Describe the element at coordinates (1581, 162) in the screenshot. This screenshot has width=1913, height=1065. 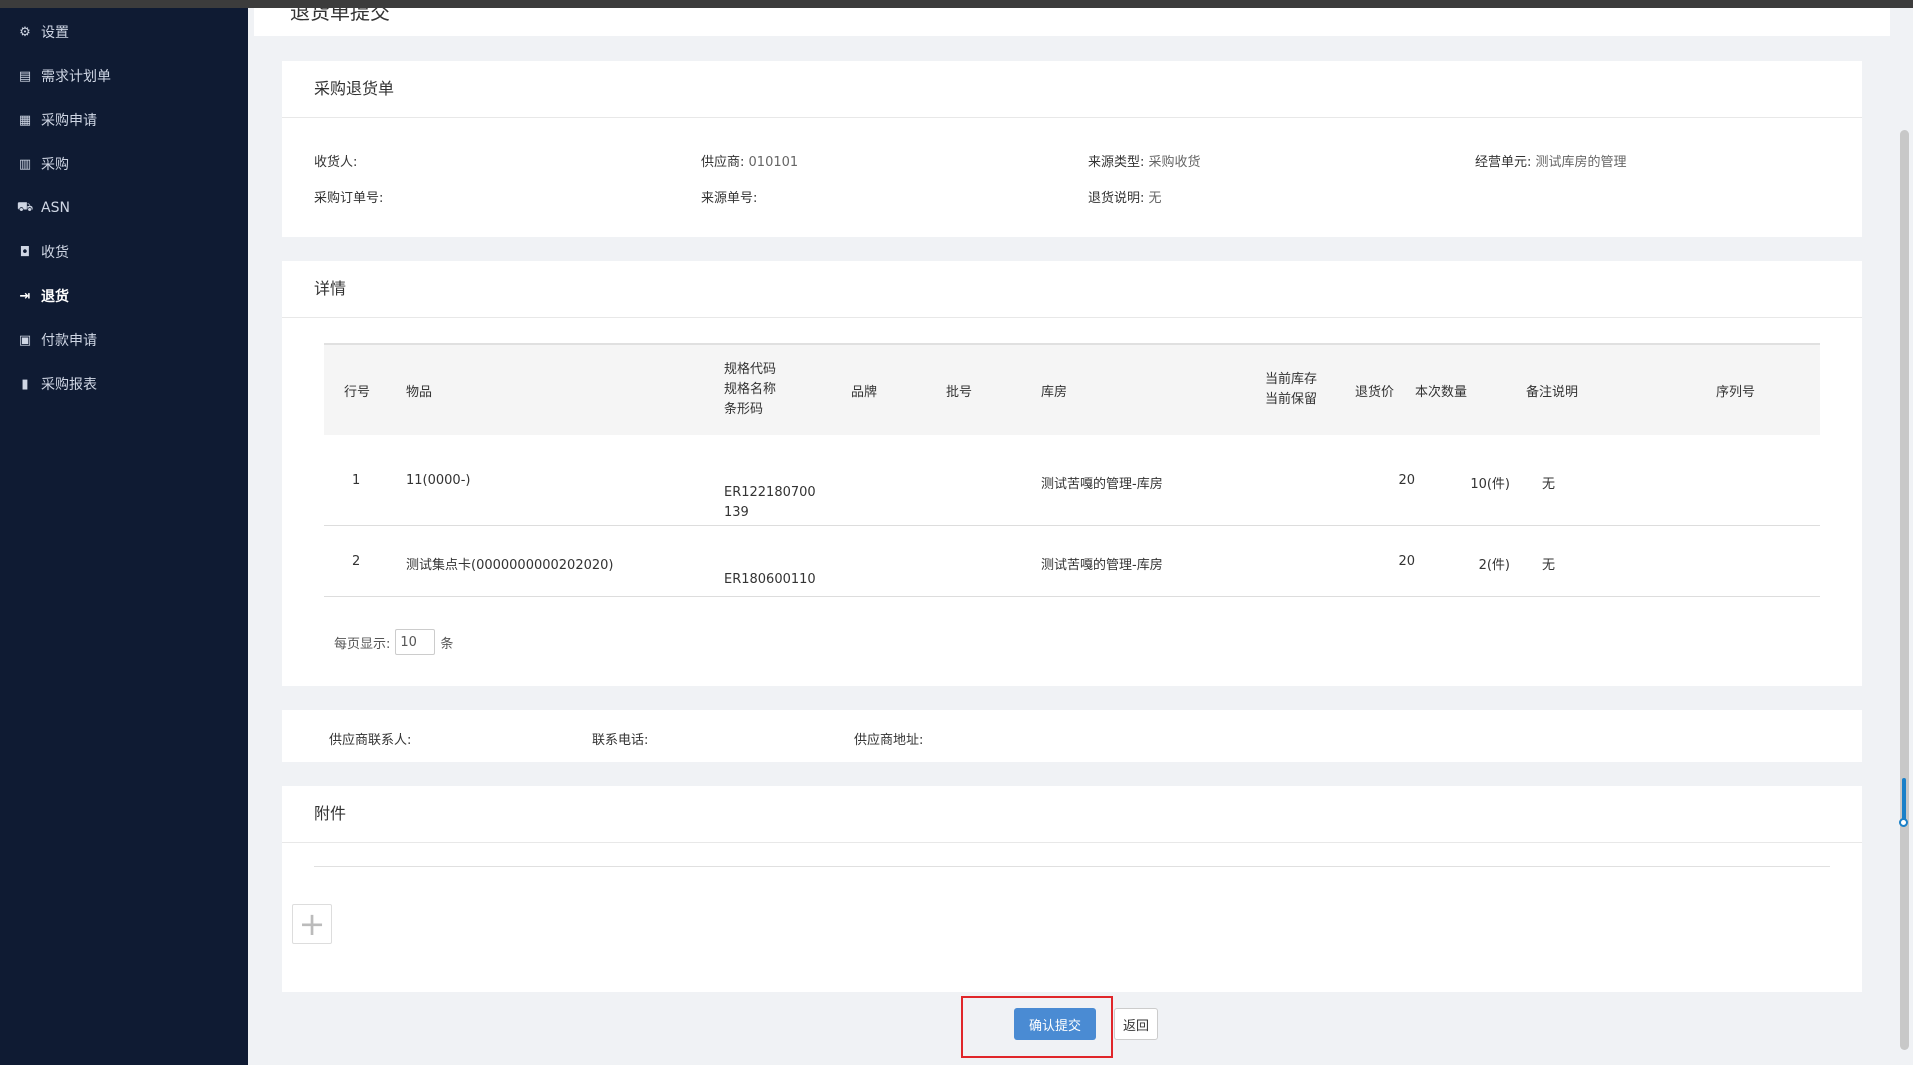
I see `business-unit-value: 测试库房的管理` at that location.